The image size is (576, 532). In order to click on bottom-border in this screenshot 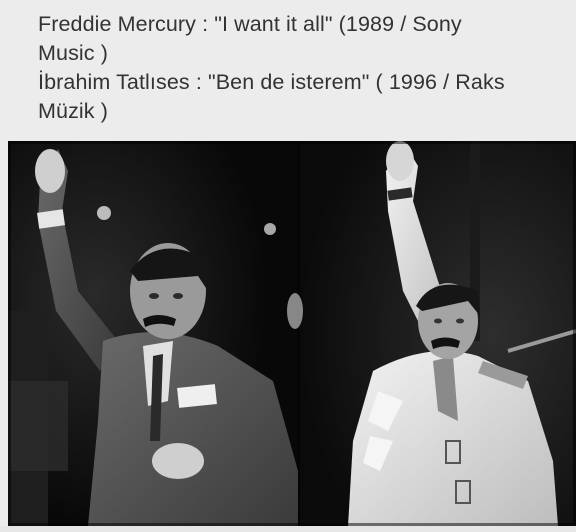, I will do `click(288, 529)`.